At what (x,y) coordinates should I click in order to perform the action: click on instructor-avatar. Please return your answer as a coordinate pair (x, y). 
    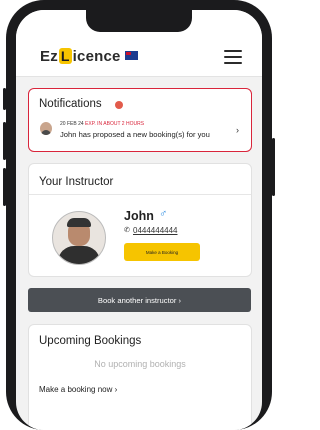
    Looking at the image, I should click on (79, 238).